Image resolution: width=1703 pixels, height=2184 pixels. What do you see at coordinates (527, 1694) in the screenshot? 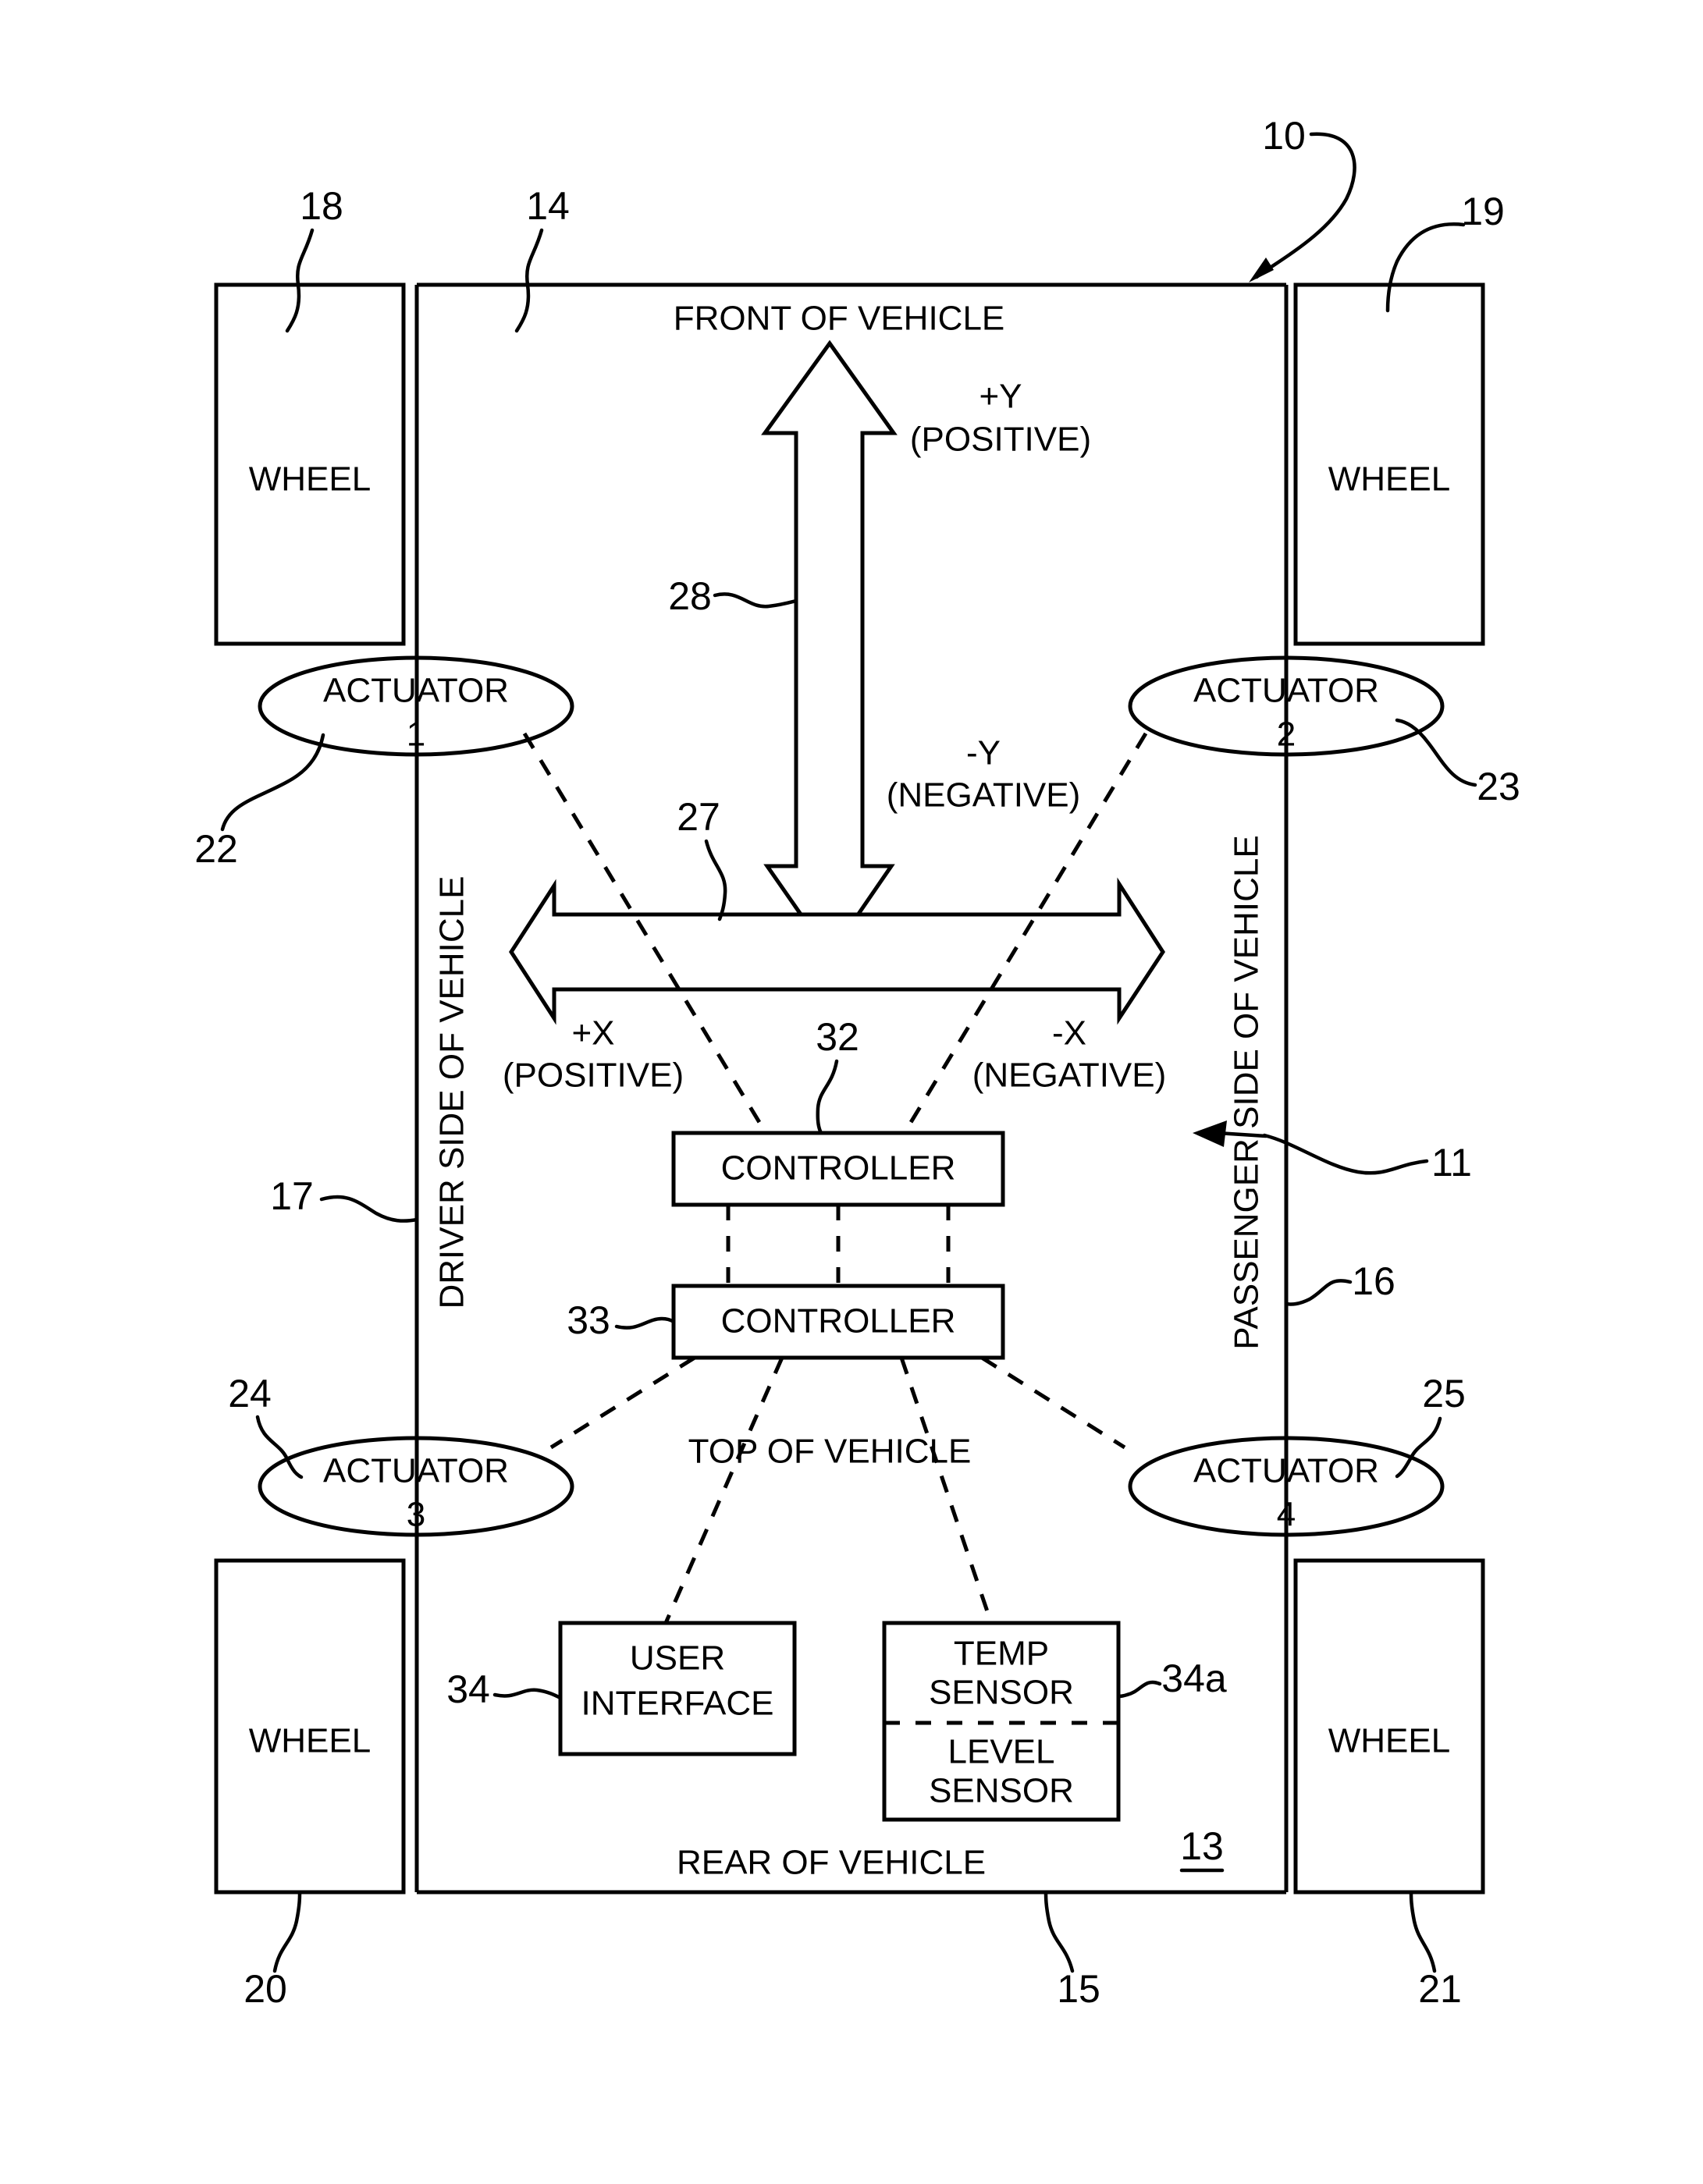
I see `ref-34-leader` at bounding box center [527, 1694].